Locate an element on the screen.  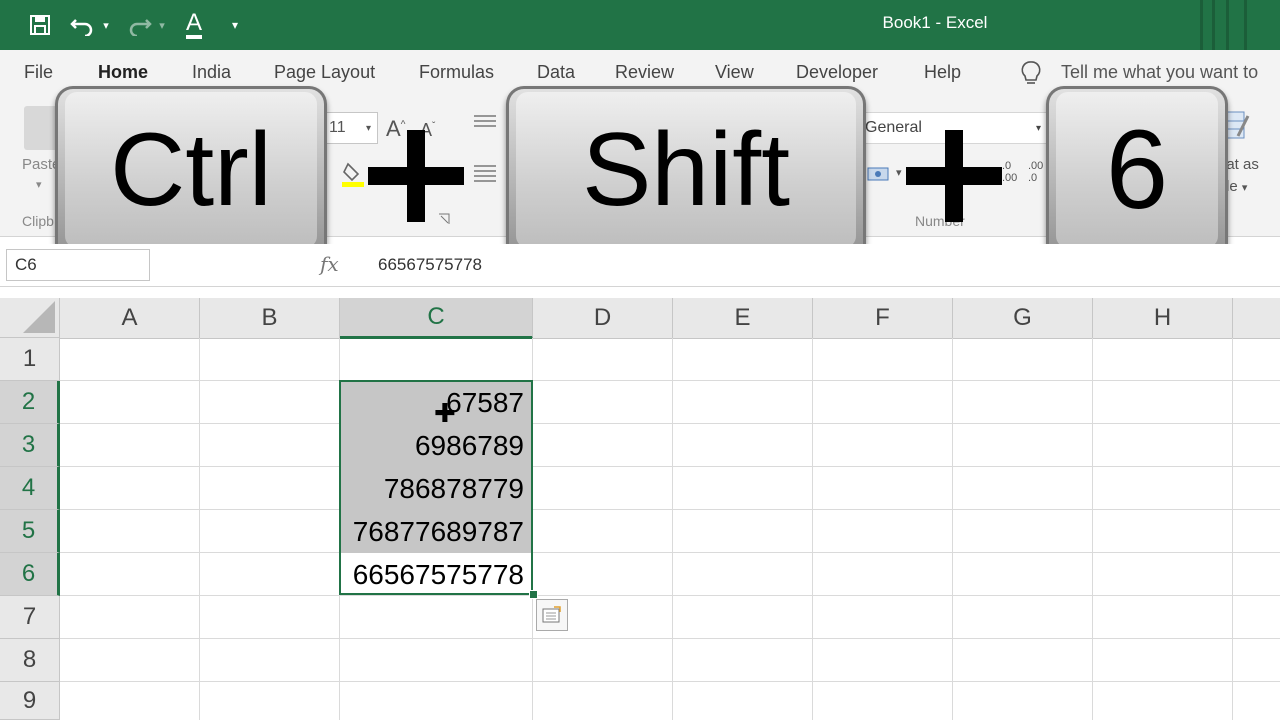
tab-data: Data is located at coordinates (556, 72).